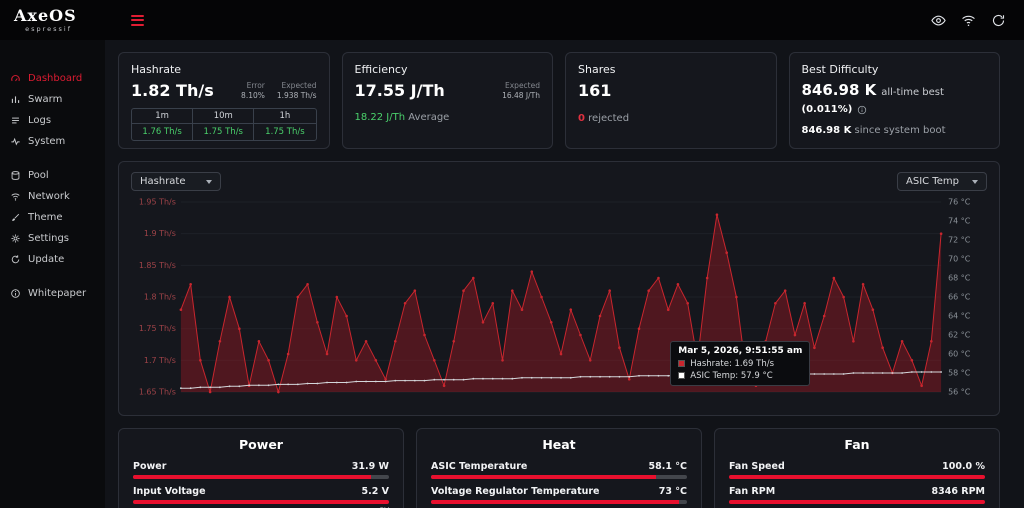  I want to click on svg-text: 1.85 Th/s, so click(157, 265).